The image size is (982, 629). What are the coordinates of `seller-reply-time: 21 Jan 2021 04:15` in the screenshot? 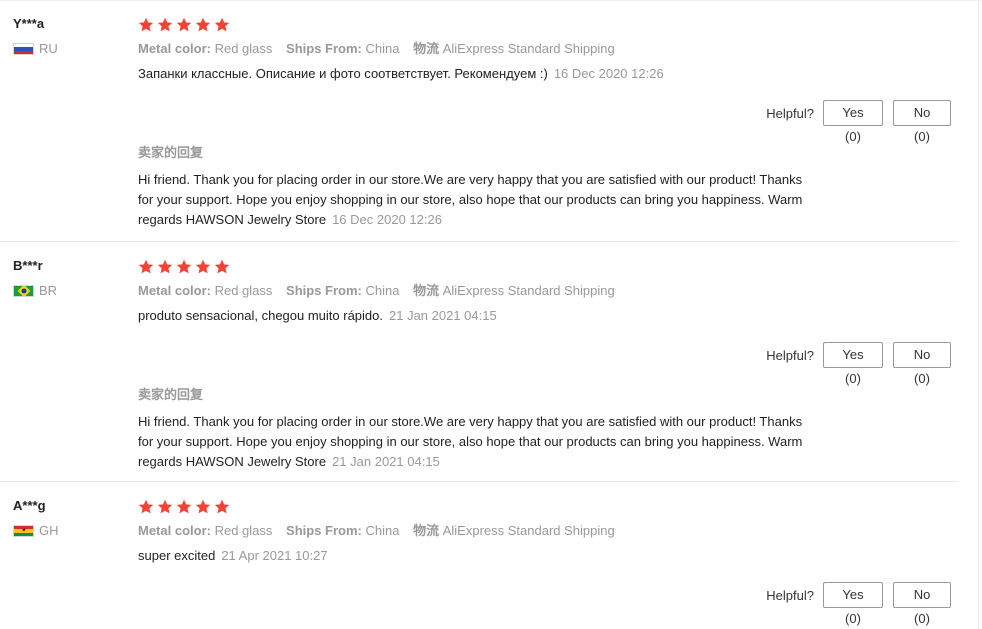 It's located at (386, 461).